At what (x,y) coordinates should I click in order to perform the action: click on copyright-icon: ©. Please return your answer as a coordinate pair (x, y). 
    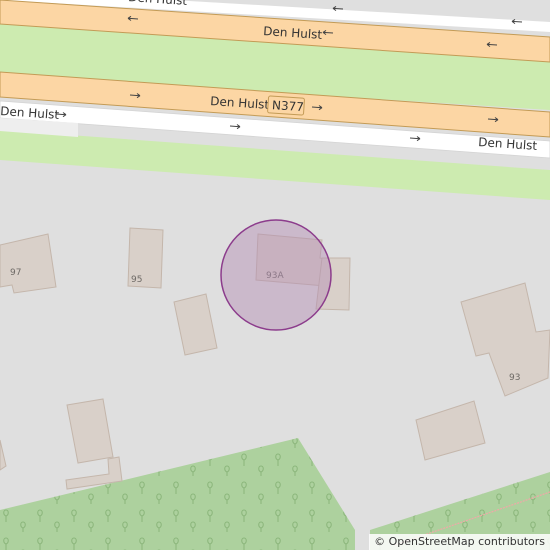
    Looking at the image, I should click on (380, 541).